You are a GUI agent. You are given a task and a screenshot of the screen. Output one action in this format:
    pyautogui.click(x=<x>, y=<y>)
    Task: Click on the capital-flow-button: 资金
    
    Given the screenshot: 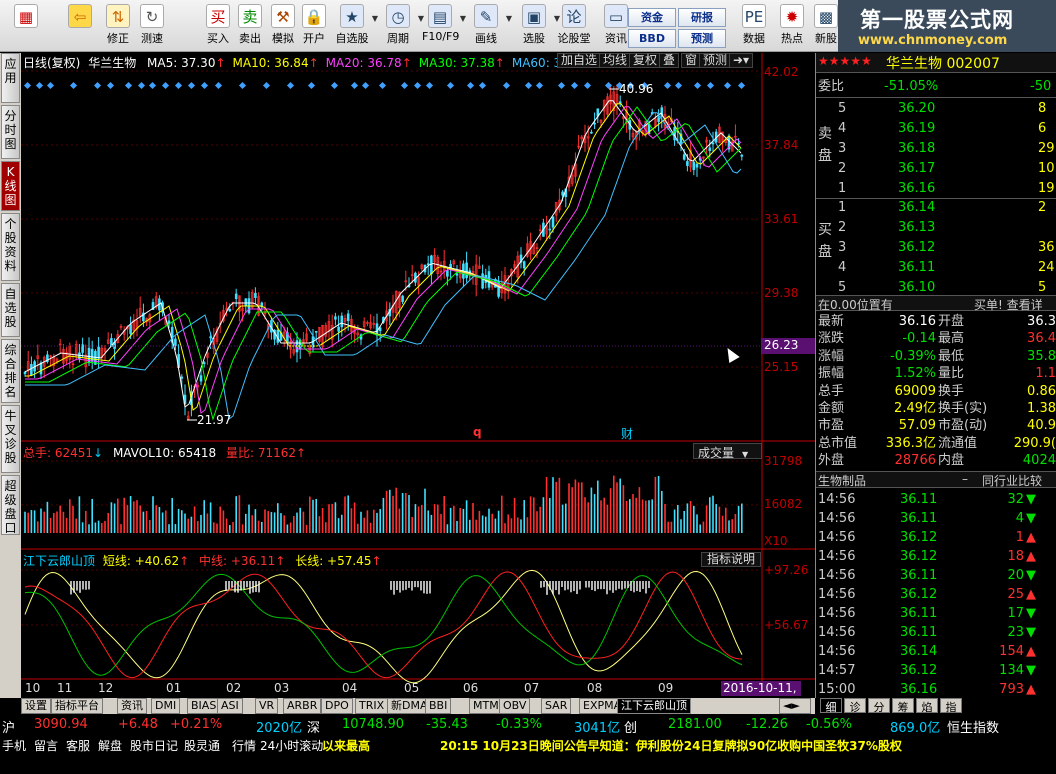 What is the action you would take?
    pyautogui.click(x=652, y=17)
    